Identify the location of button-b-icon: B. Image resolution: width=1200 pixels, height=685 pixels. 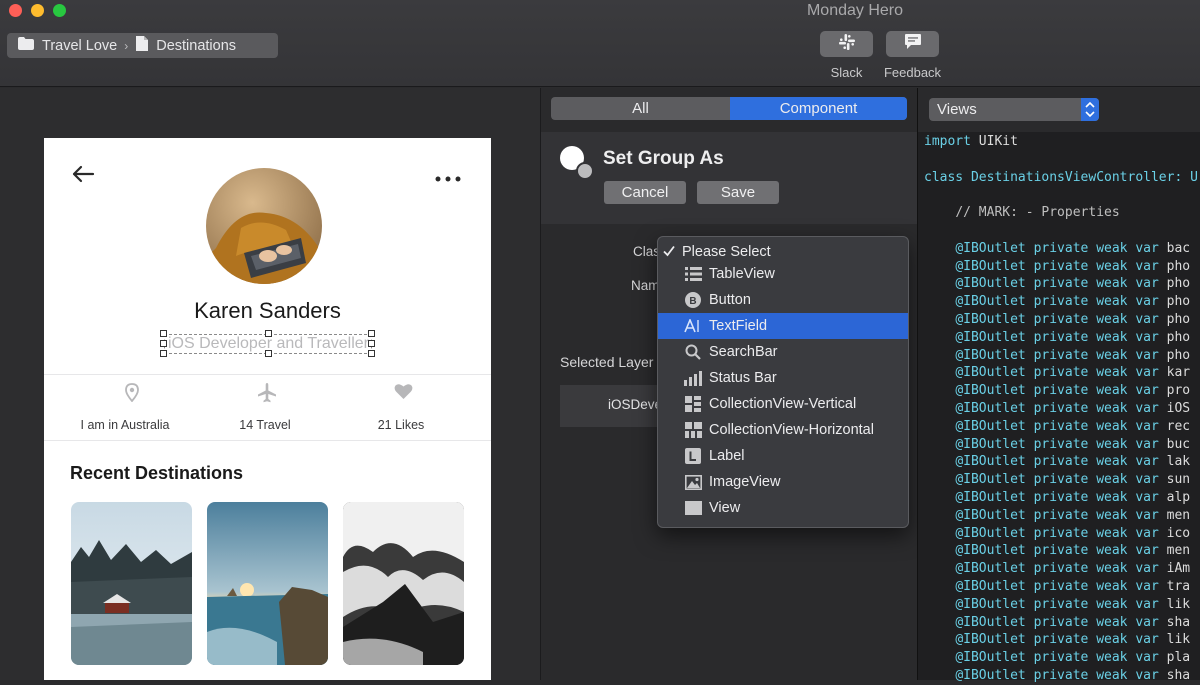
(693, 300).